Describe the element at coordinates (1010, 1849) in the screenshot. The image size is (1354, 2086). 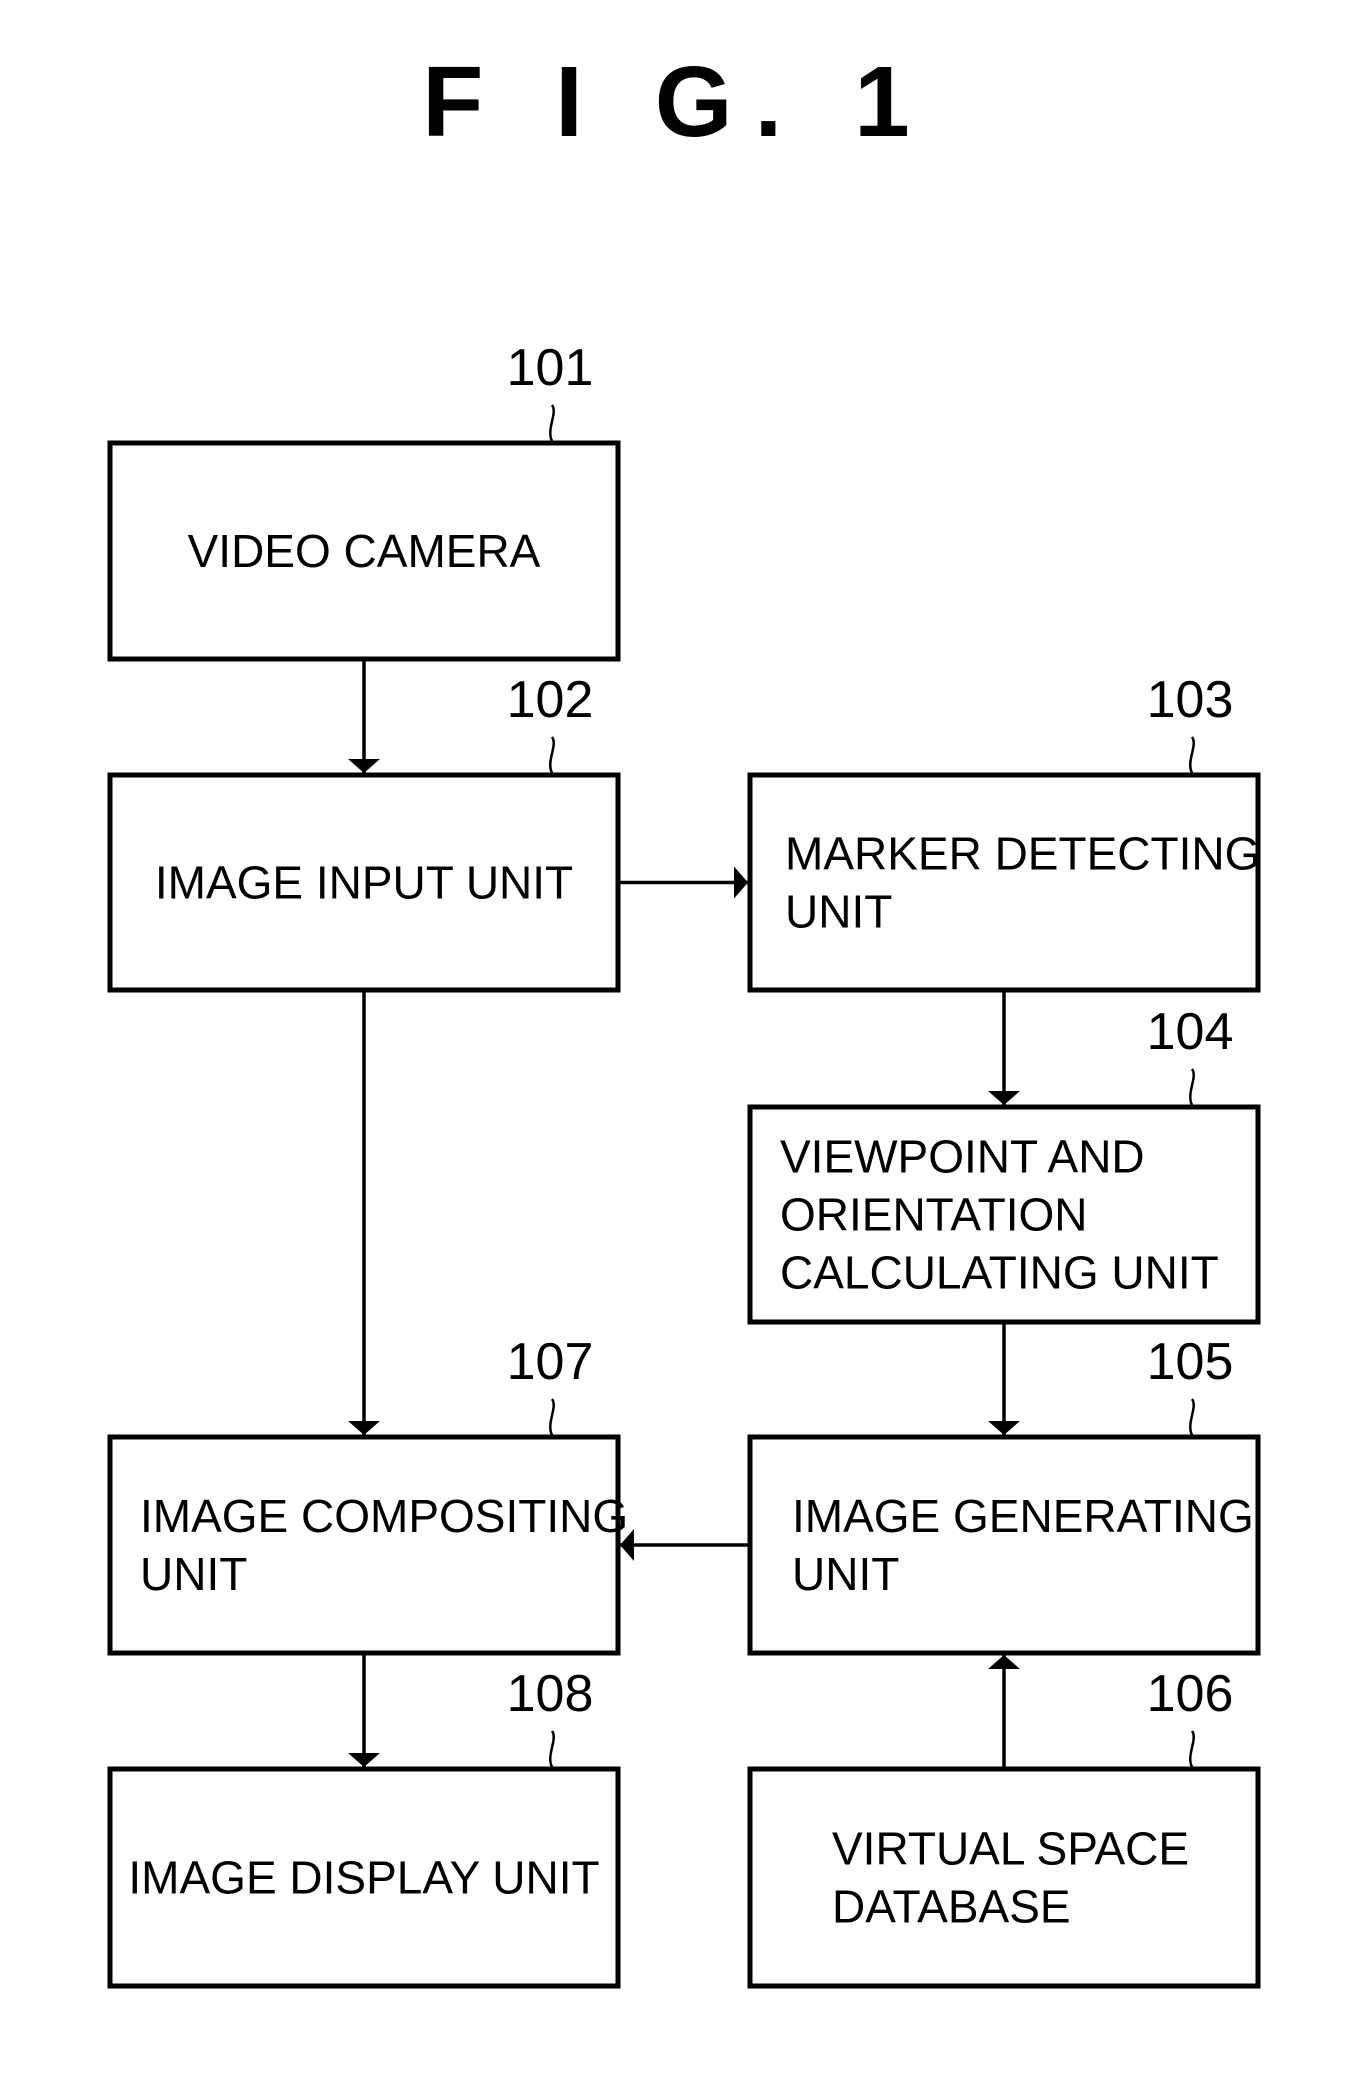
I see `block-label-line: VIRTUAL SPACE` at that location.